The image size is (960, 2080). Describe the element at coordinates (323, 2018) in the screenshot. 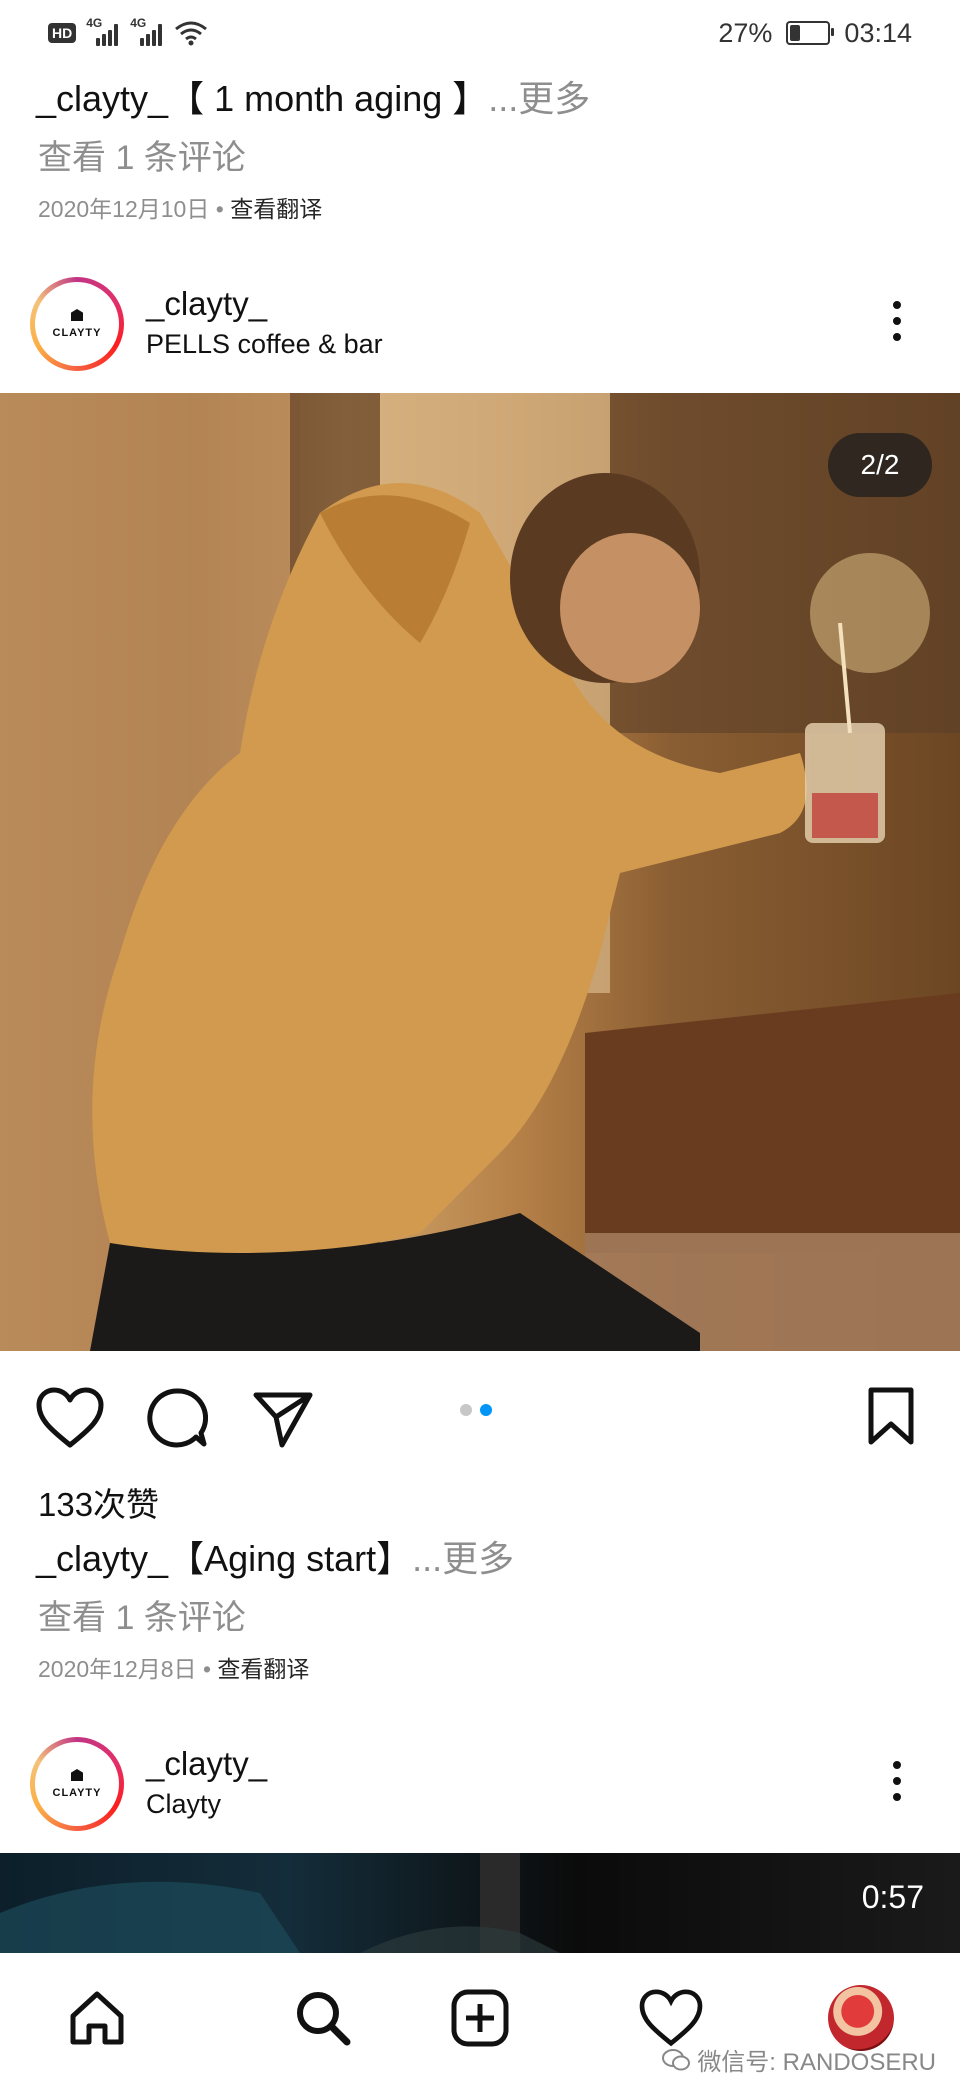

I see `search-icon` at that location.